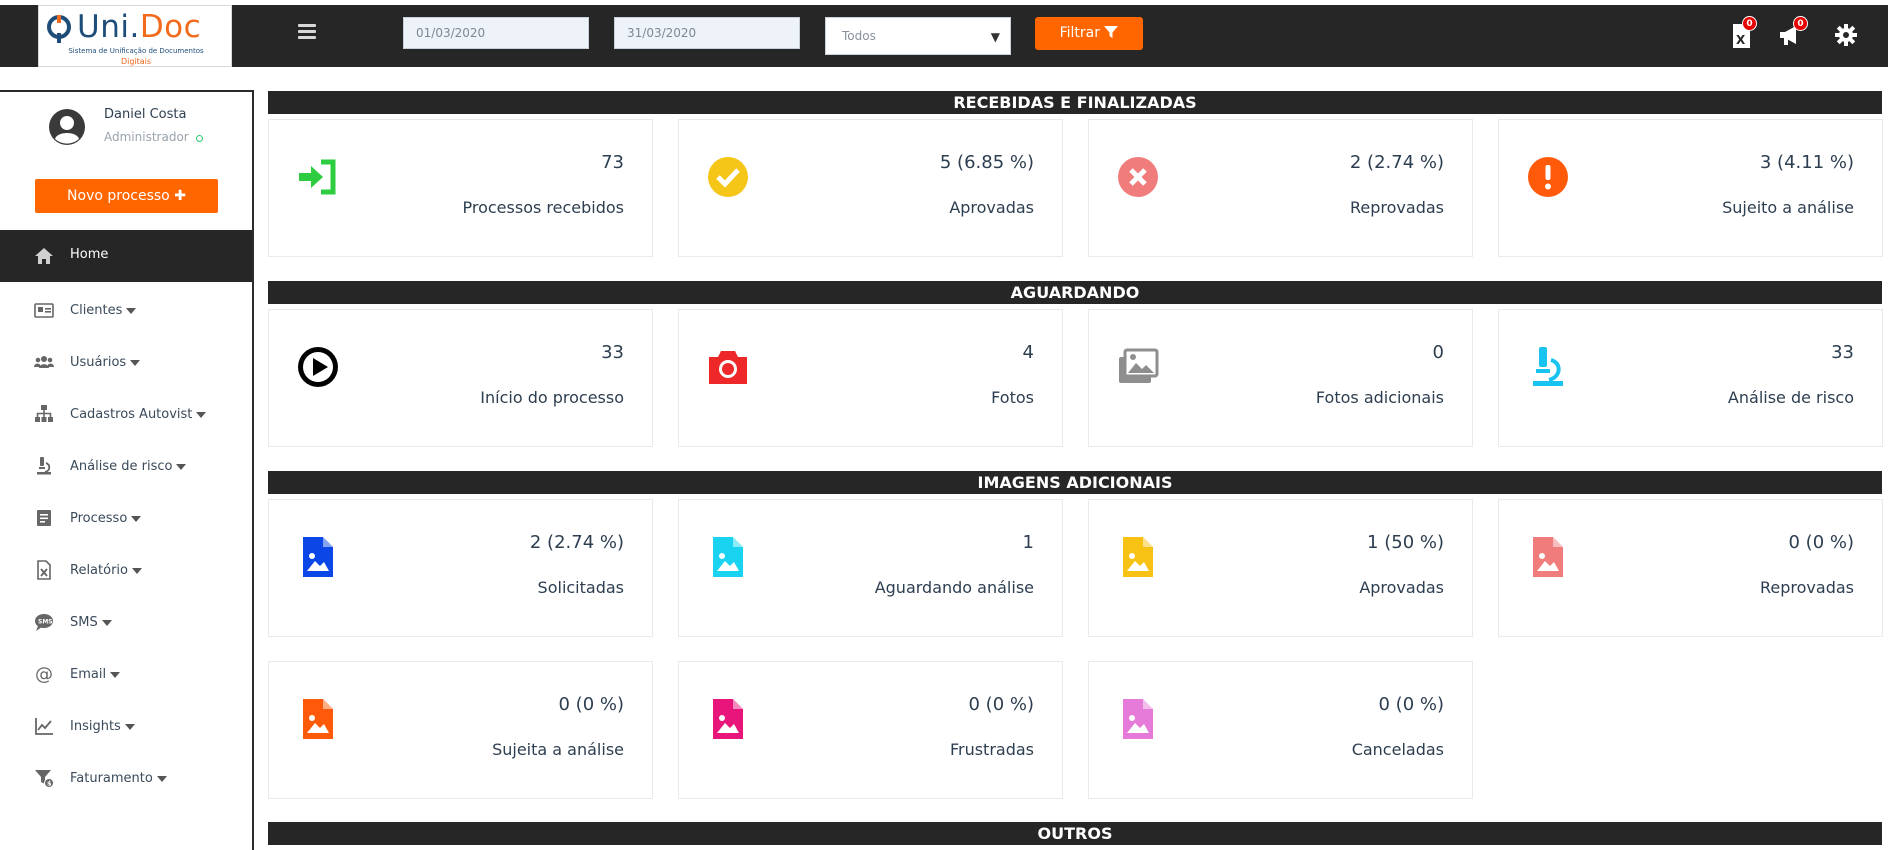 This screenshot has width=1888, height=850. I want to click on stat-label: Processos recebidos, so click(543, 207).